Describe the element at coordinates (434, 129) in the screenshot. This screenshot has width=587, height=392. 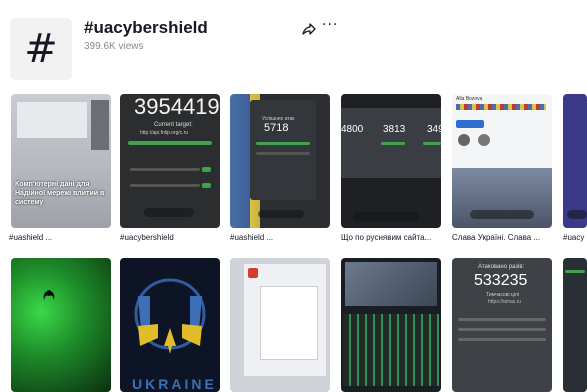
I see `panel-value: 349` at that location.